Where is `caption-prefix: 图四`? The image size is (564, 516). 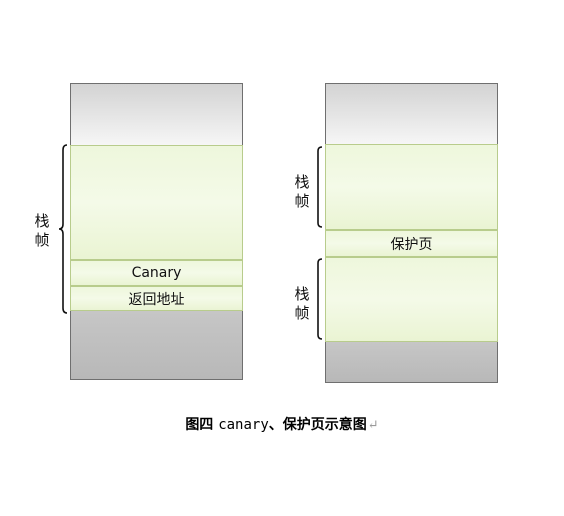 caption-prefix: 图四 is located at coordinates (202, 425).